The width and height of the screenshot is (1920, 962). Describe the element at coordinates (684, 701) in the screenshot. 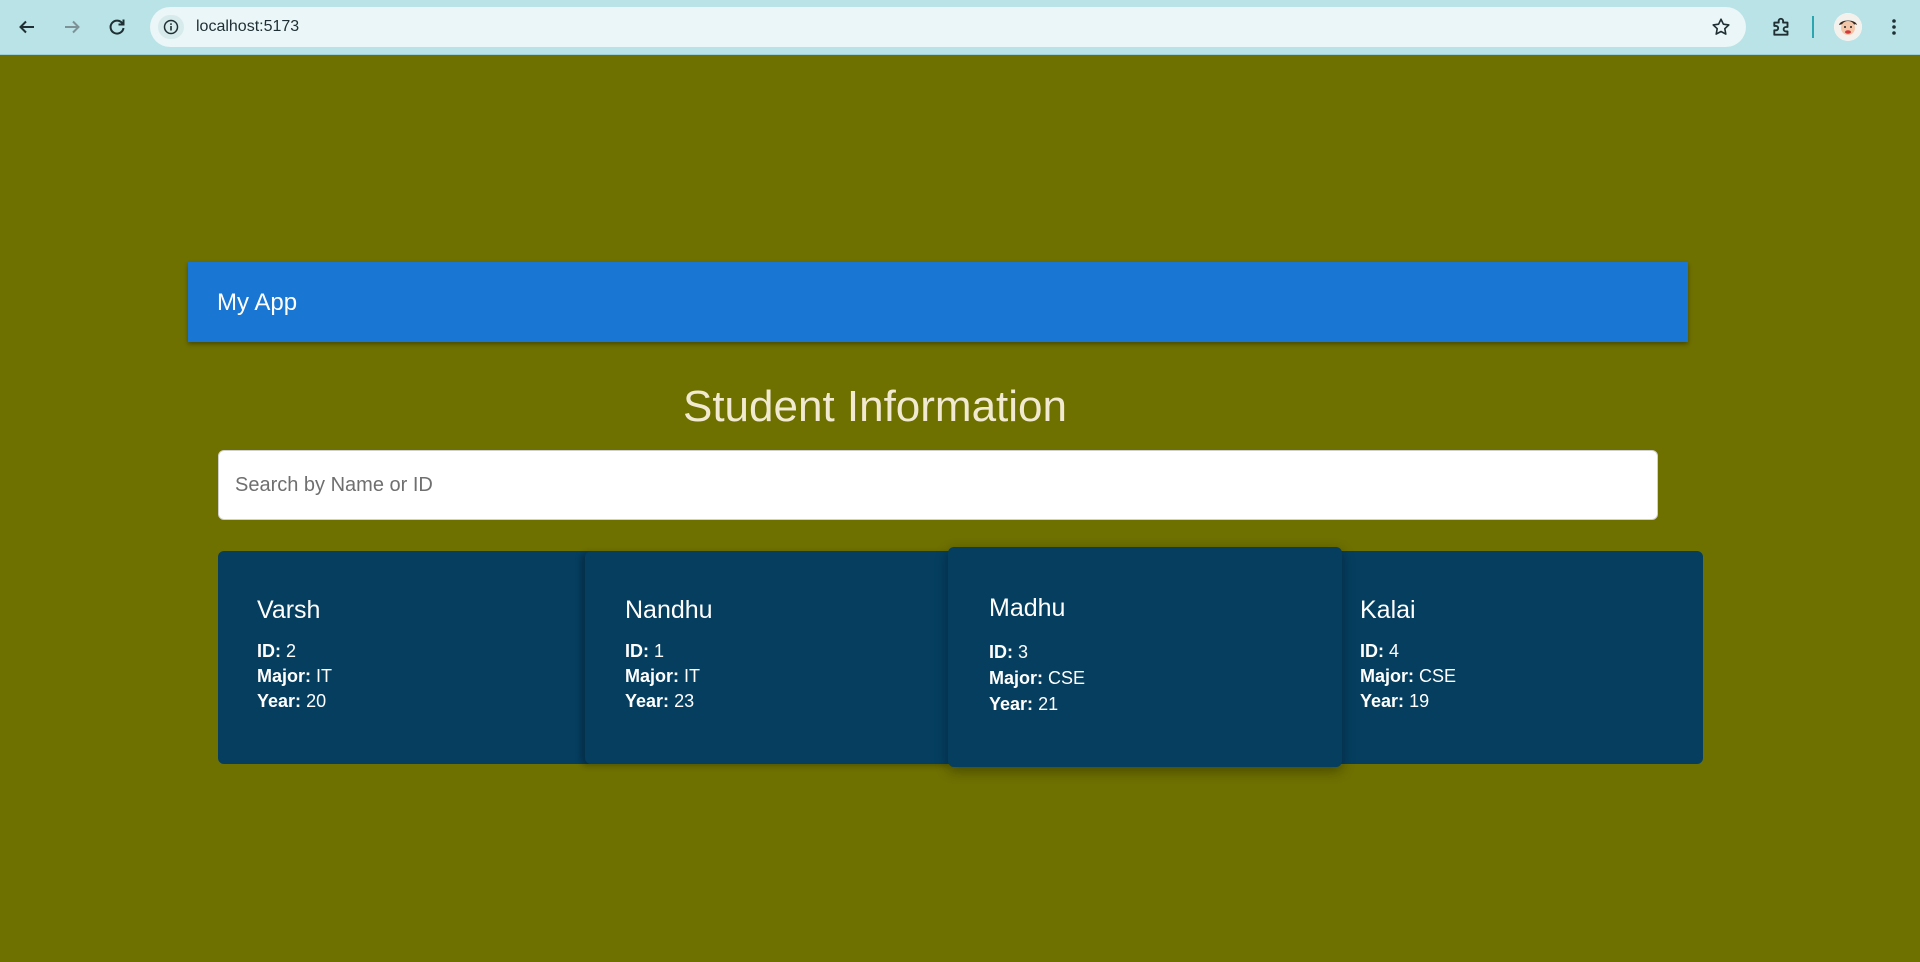

I see `year-value: 23` at that location.